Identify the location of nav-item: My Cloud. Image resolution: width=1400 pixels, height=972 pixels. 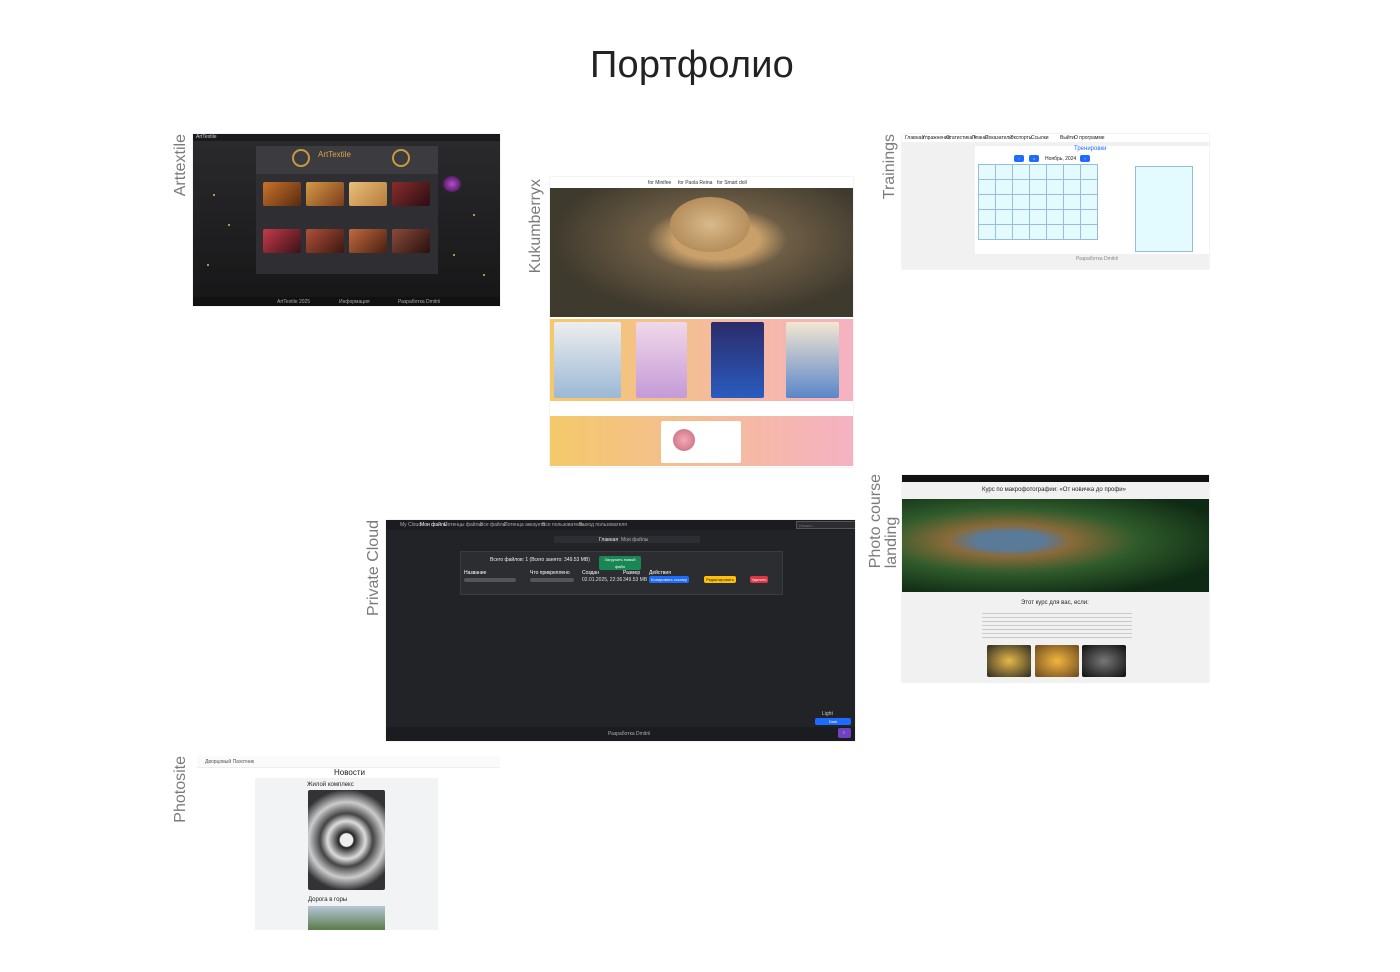
(410, 525).